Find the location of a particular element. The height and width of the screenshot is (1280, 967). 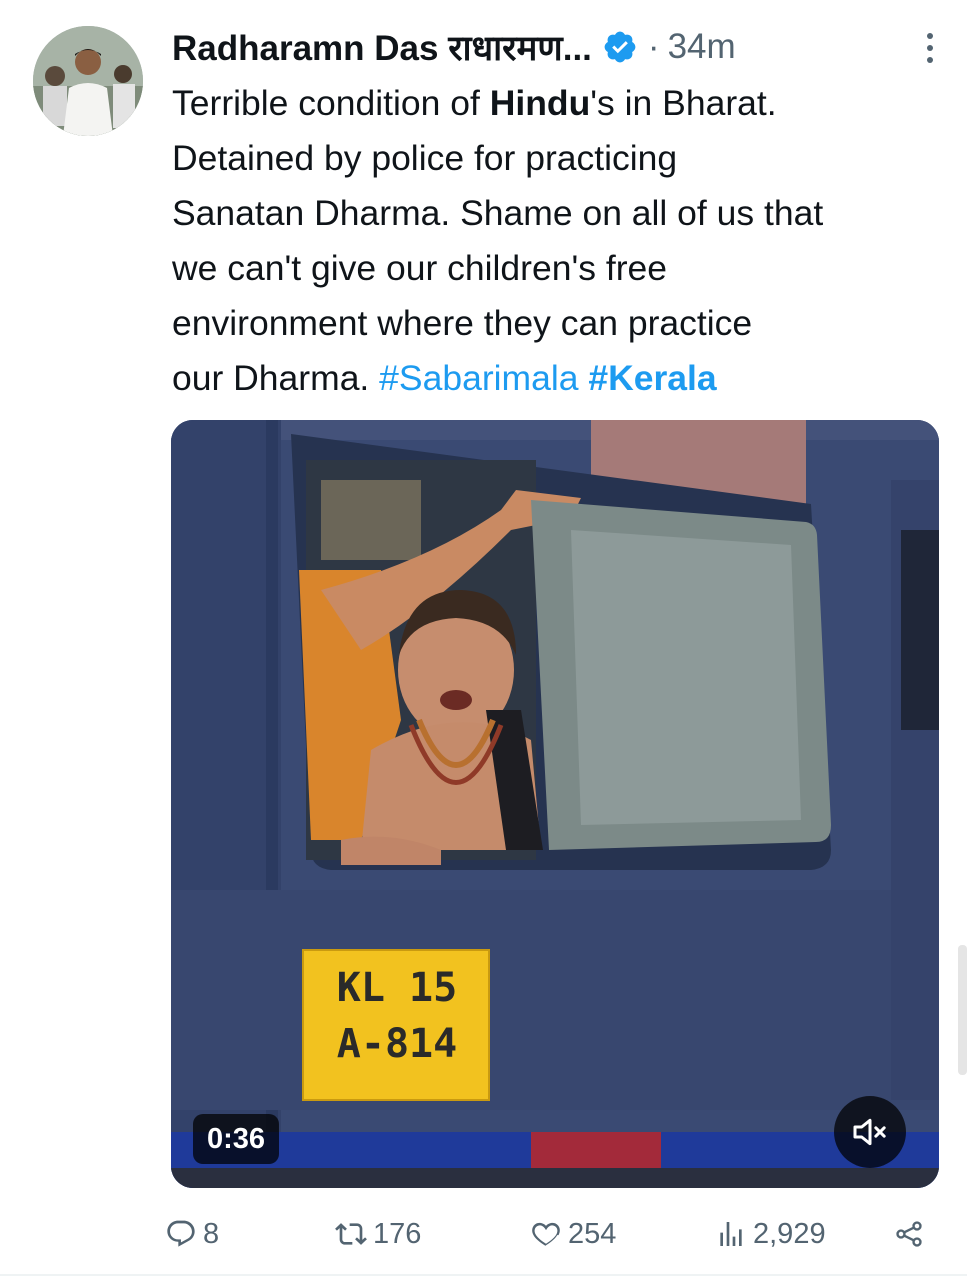

mute-button is located at coordinates (870, 1132).